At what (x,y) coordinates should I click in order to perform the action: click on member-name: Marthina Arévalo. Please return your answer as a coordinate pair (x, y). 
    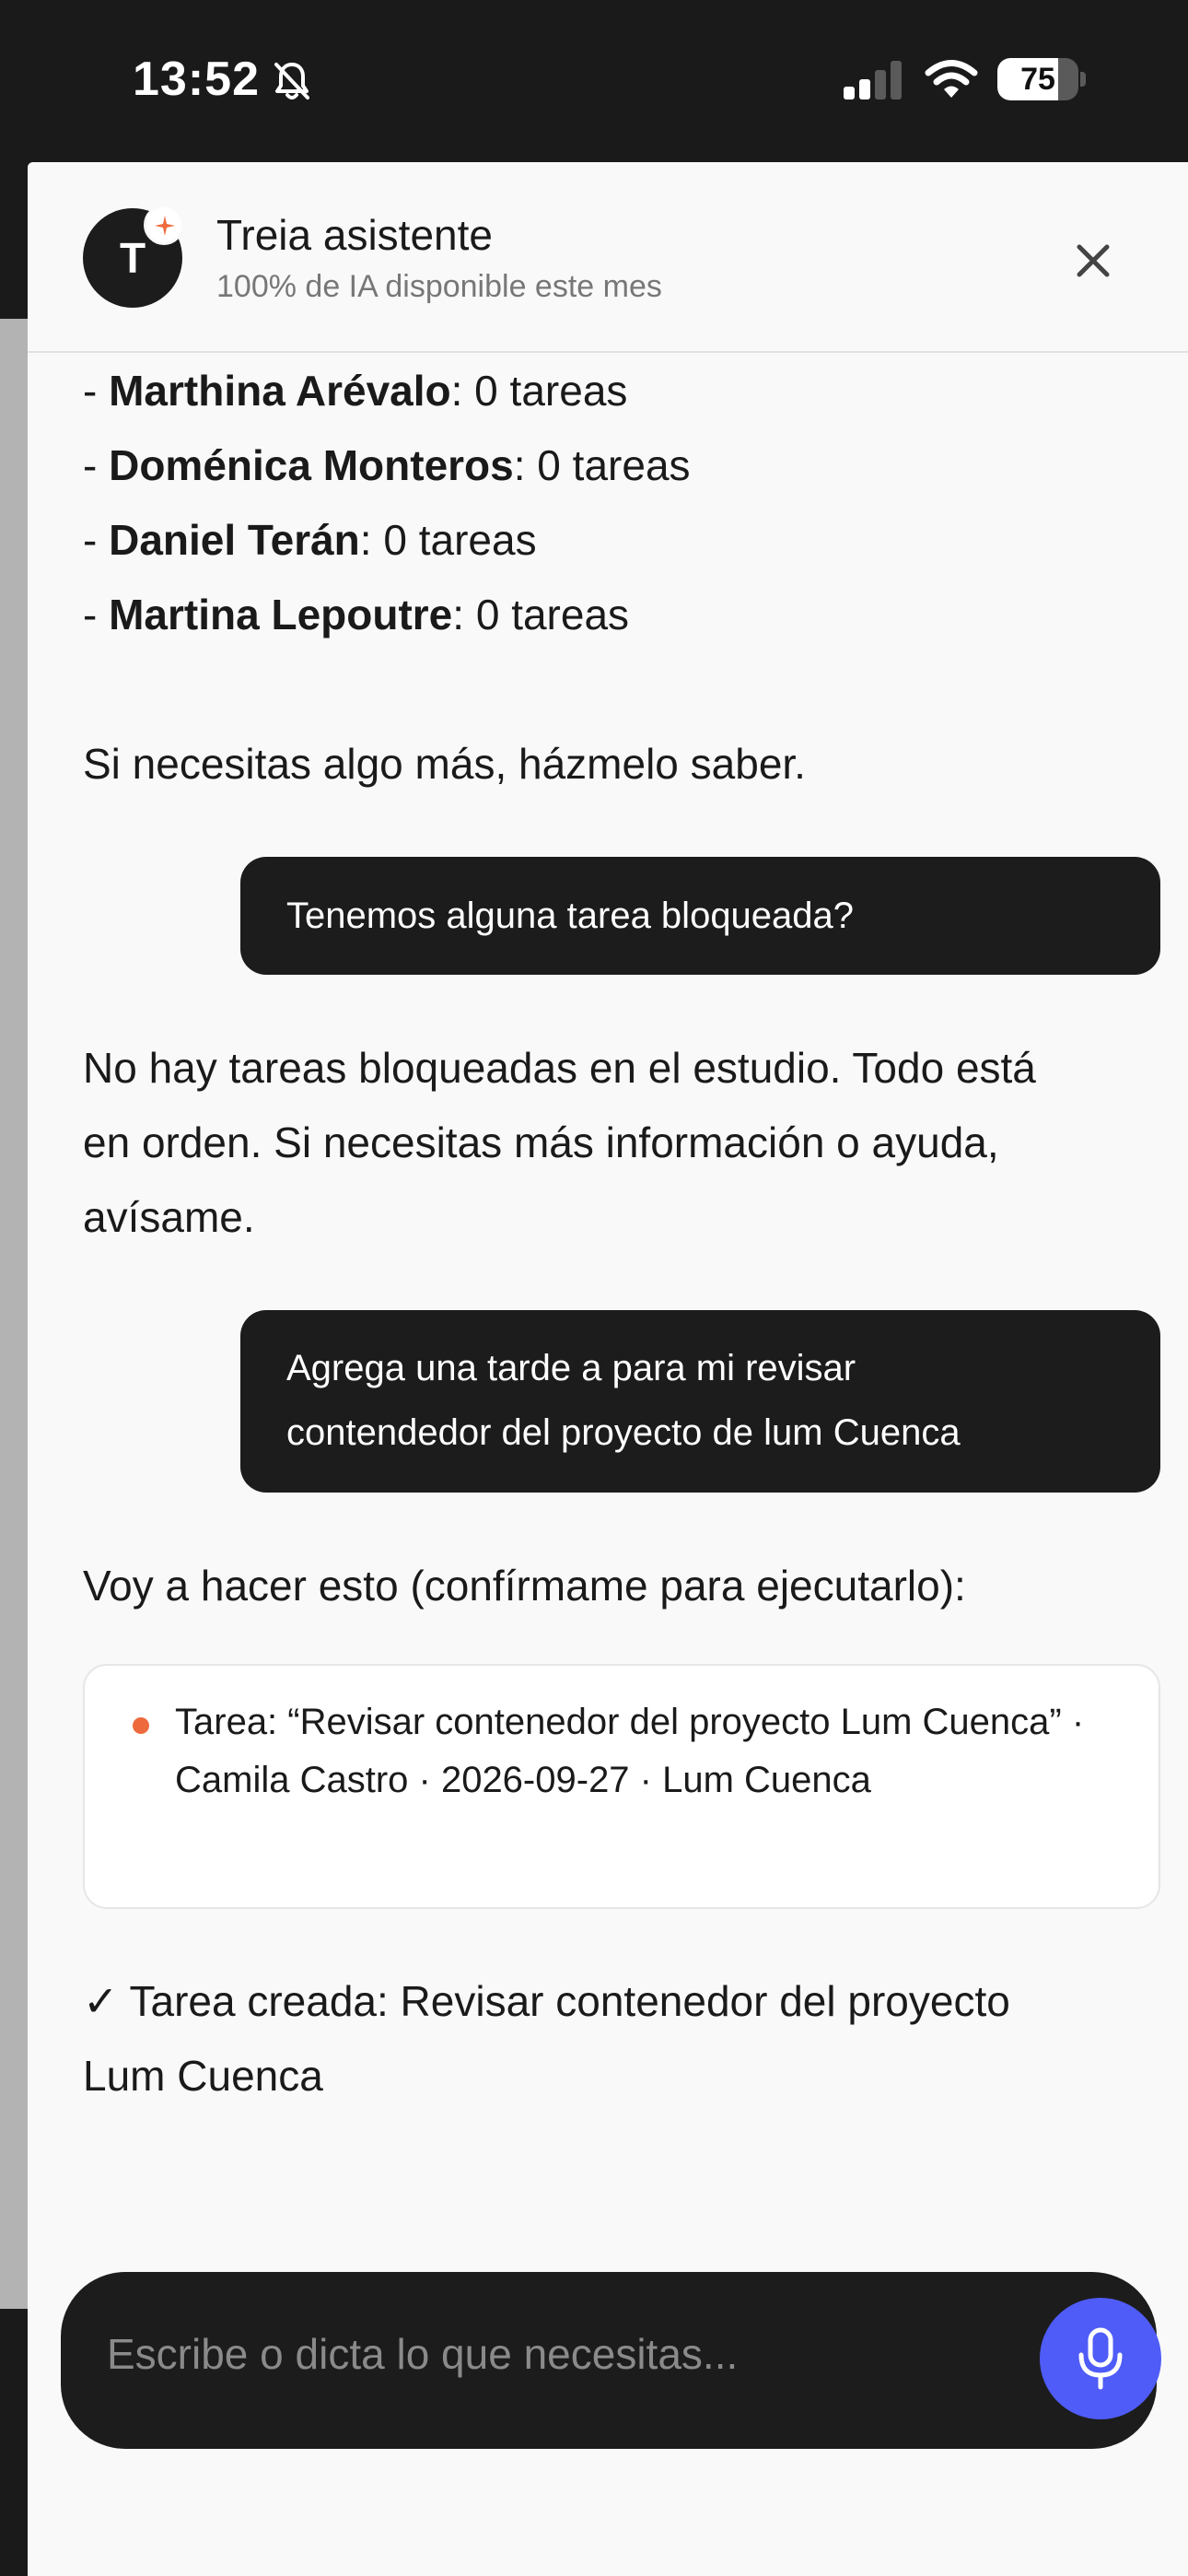
    Looking at the image, I should click on (280, 391).